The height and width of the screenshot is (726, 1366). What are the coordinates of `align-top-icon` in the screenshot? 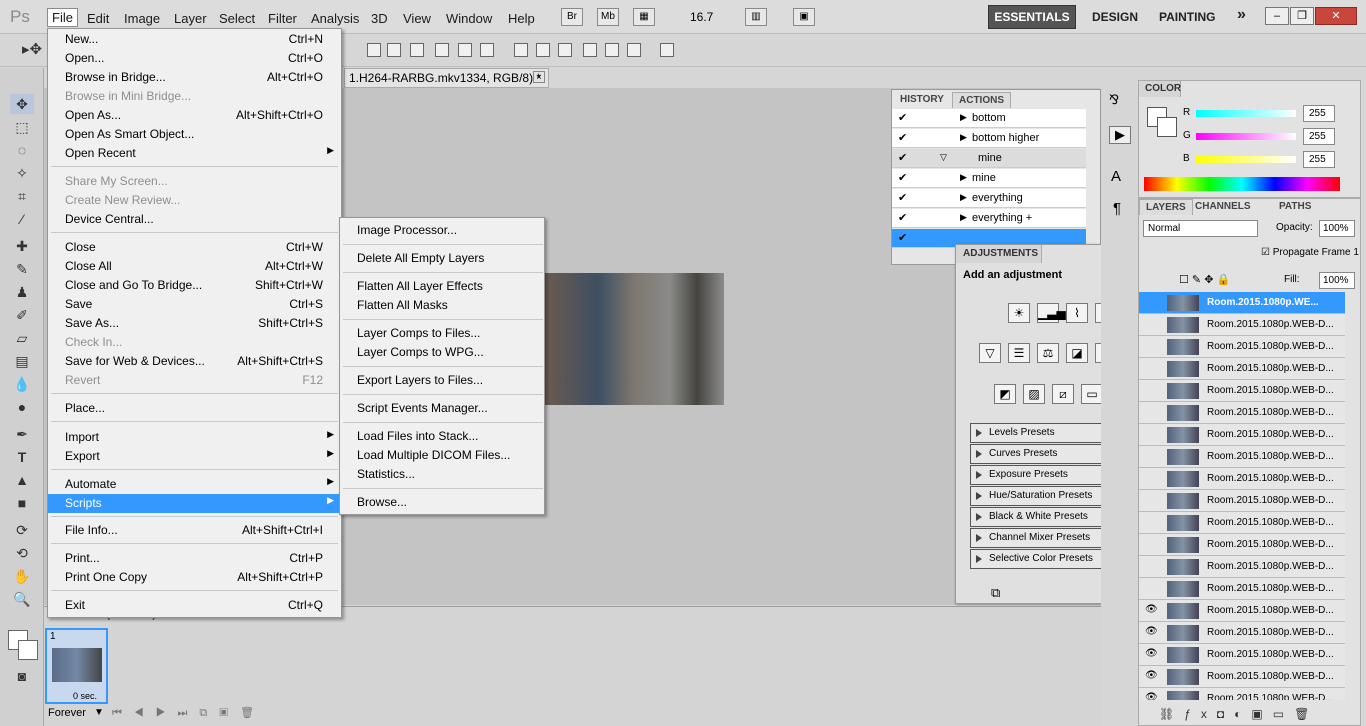 It's located at (374, 50).